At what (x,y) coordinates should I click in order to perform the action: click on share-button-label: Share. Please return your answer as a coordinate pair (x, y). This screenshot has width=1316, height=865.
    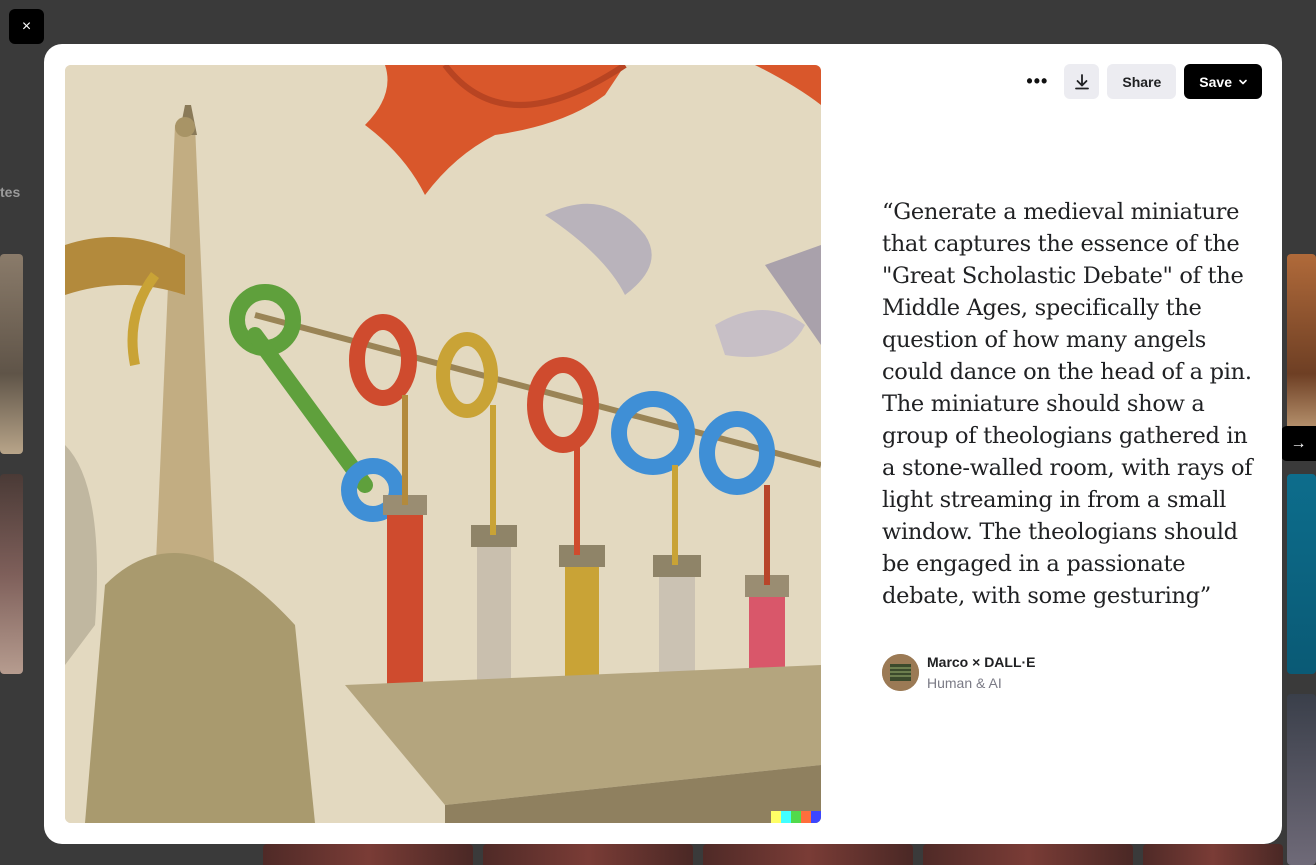
    Looking at the image, I should click on (1142, 81).